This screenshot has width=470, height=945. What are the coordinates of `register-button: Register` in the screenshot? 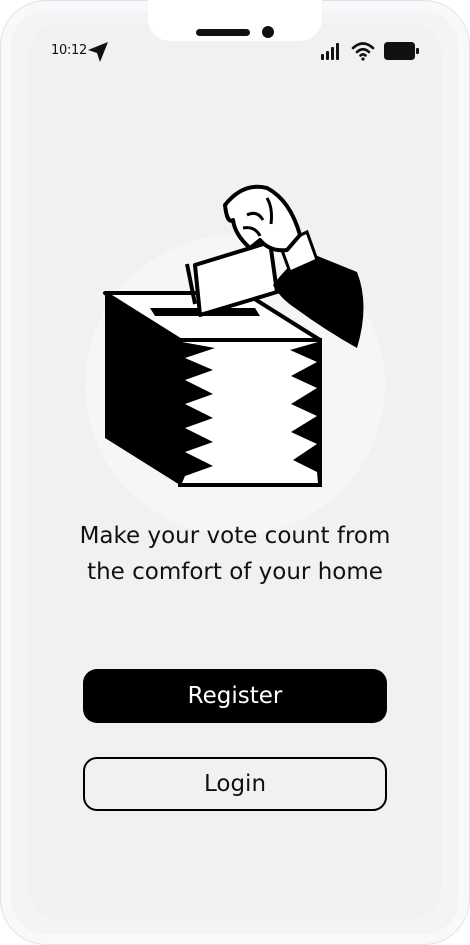 It's located at (235, 696).